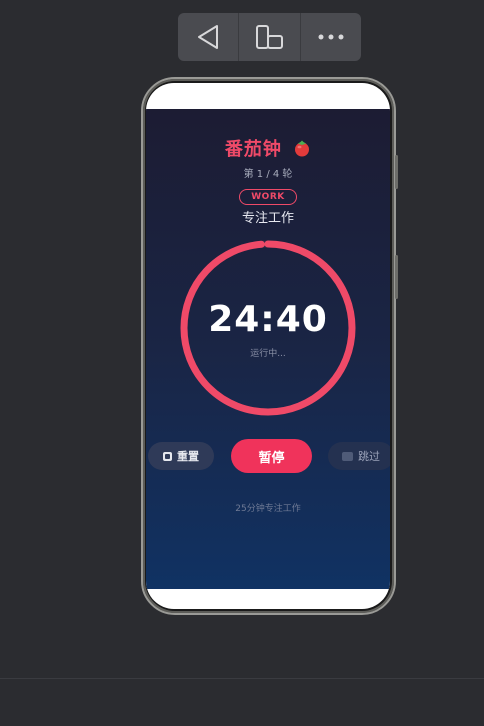 The image size is (484, 726). I want to click on app-title: 番茄钟, so click(268, 148).